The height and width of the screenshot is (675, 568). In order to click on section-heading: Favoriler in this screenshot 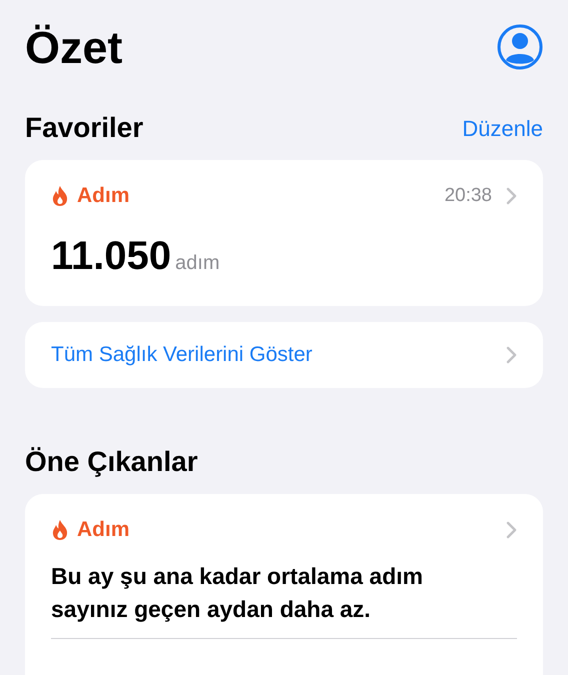, I will do `click(84, 128)`.